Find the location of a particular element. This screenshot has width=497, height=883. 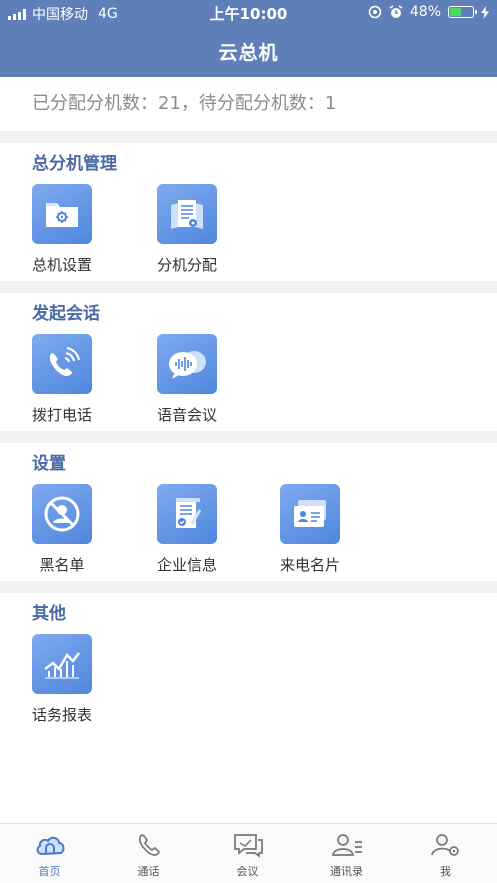

call-report-tile: 话务报表 is located at coordinates (62, 679).